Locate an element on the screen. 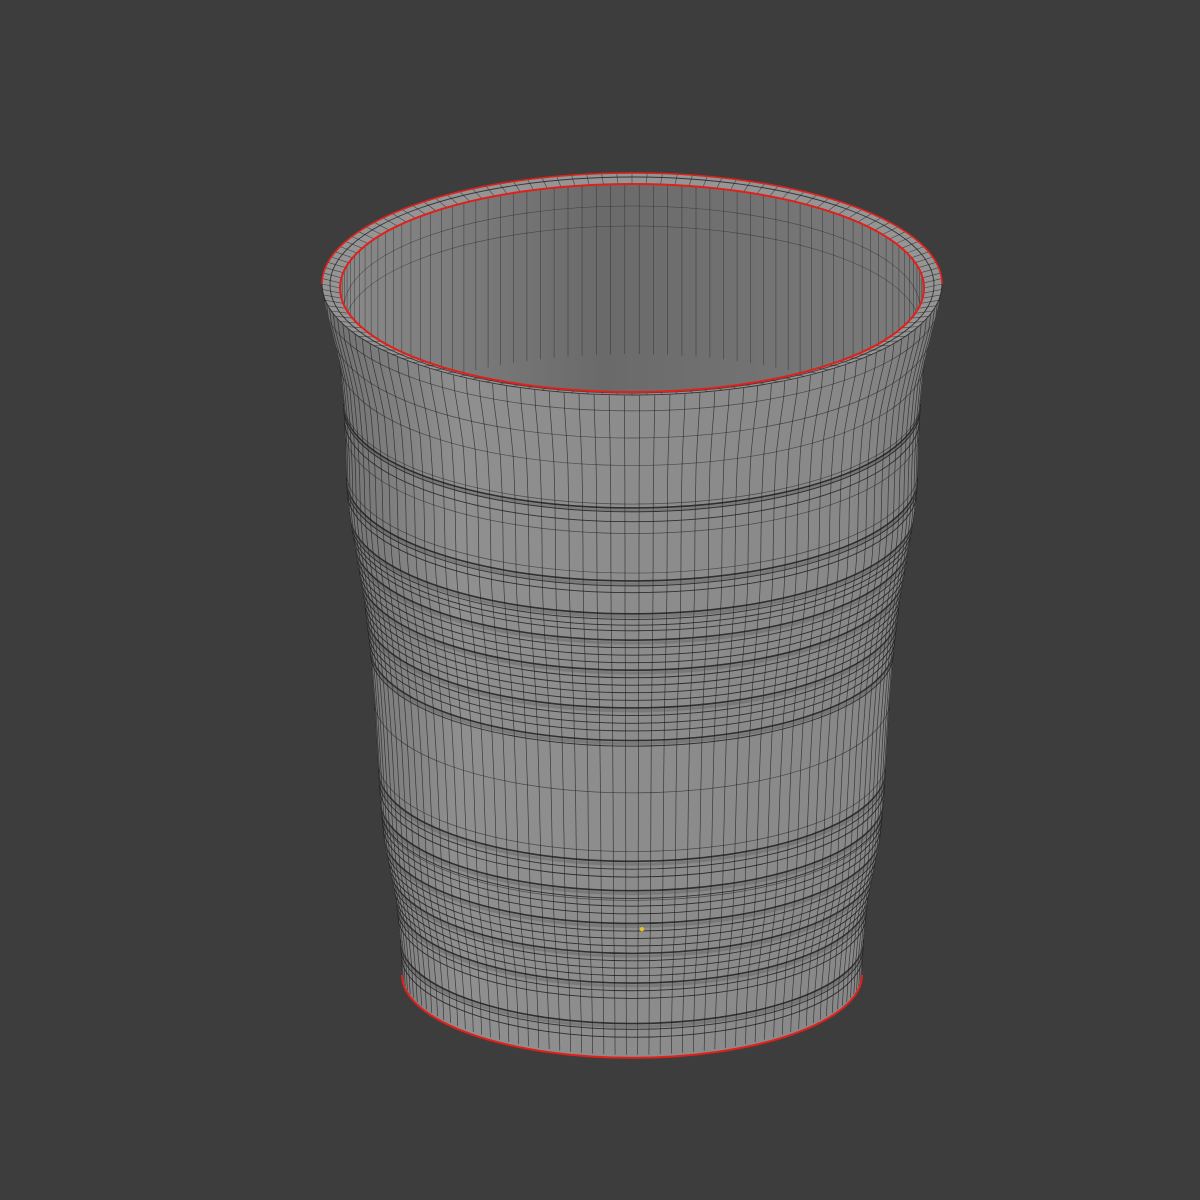  selected-vertex-marker is located at coordinates (642, 929).